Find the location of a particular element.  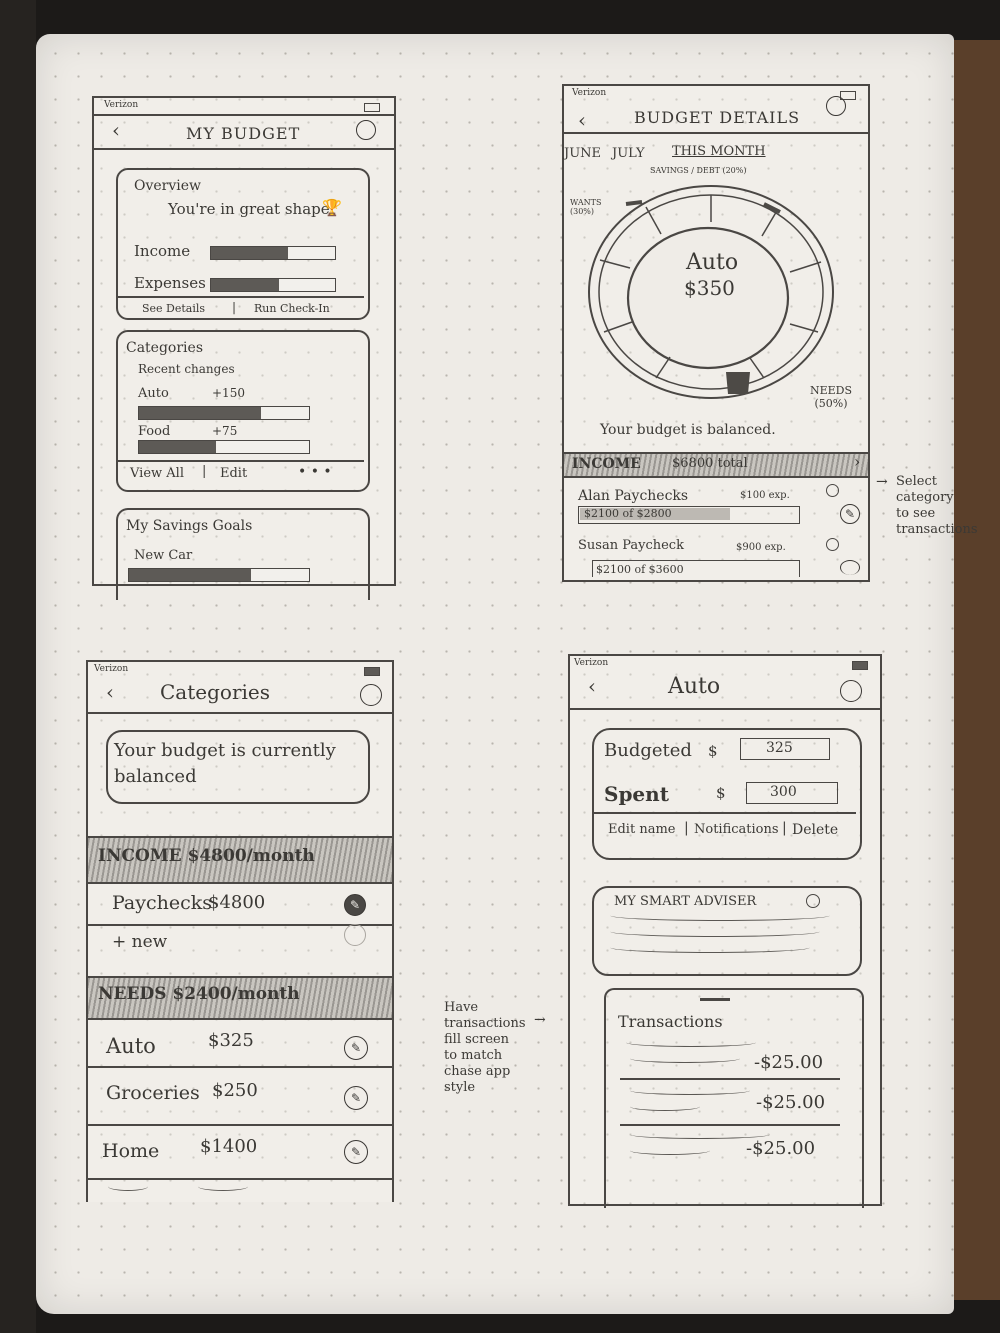

category-change-food: +75 is located at coordinates (225, 431).